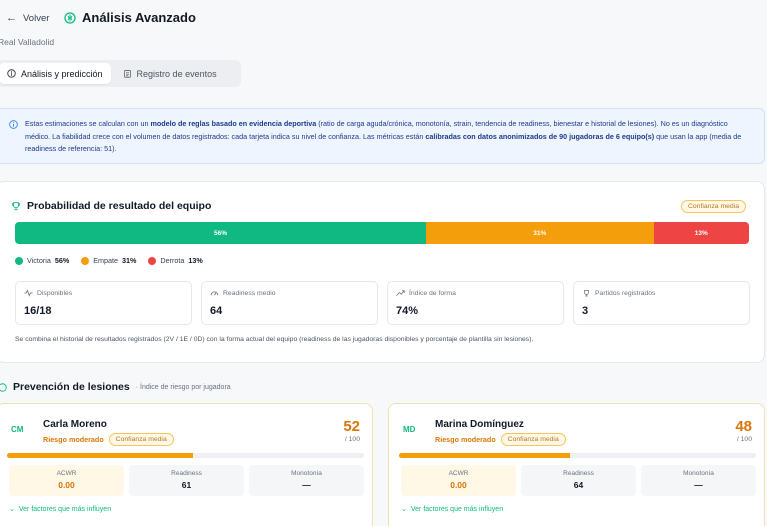  Describe the element at coordinates (38, 311) in the screenshot. I see `stat-value: 16/18` at that location.